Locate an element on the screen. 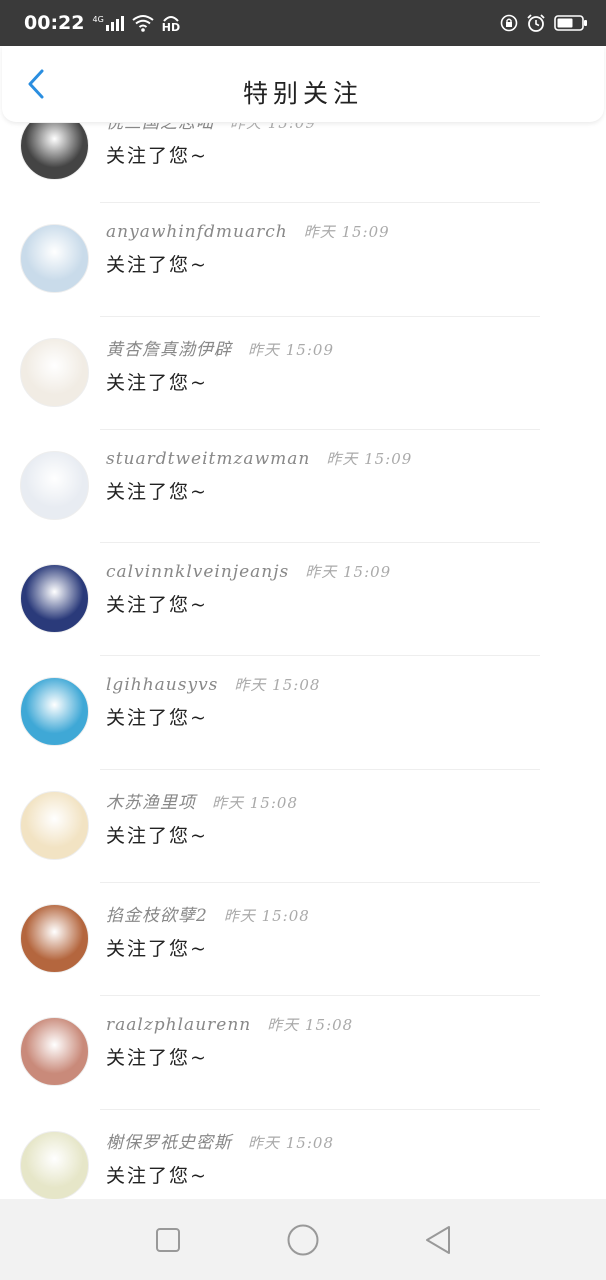 Image resolution: width=606 pixels, height=1280 pixels. page-title: 特别关注 is located at coordinates (302, 93).